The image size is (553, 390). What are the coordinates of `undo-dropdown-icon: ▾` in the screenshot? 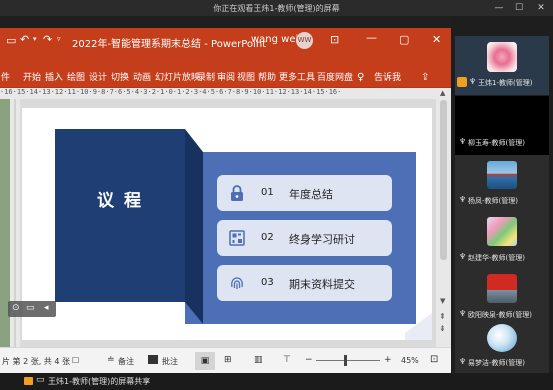 It's located at (35, 39).